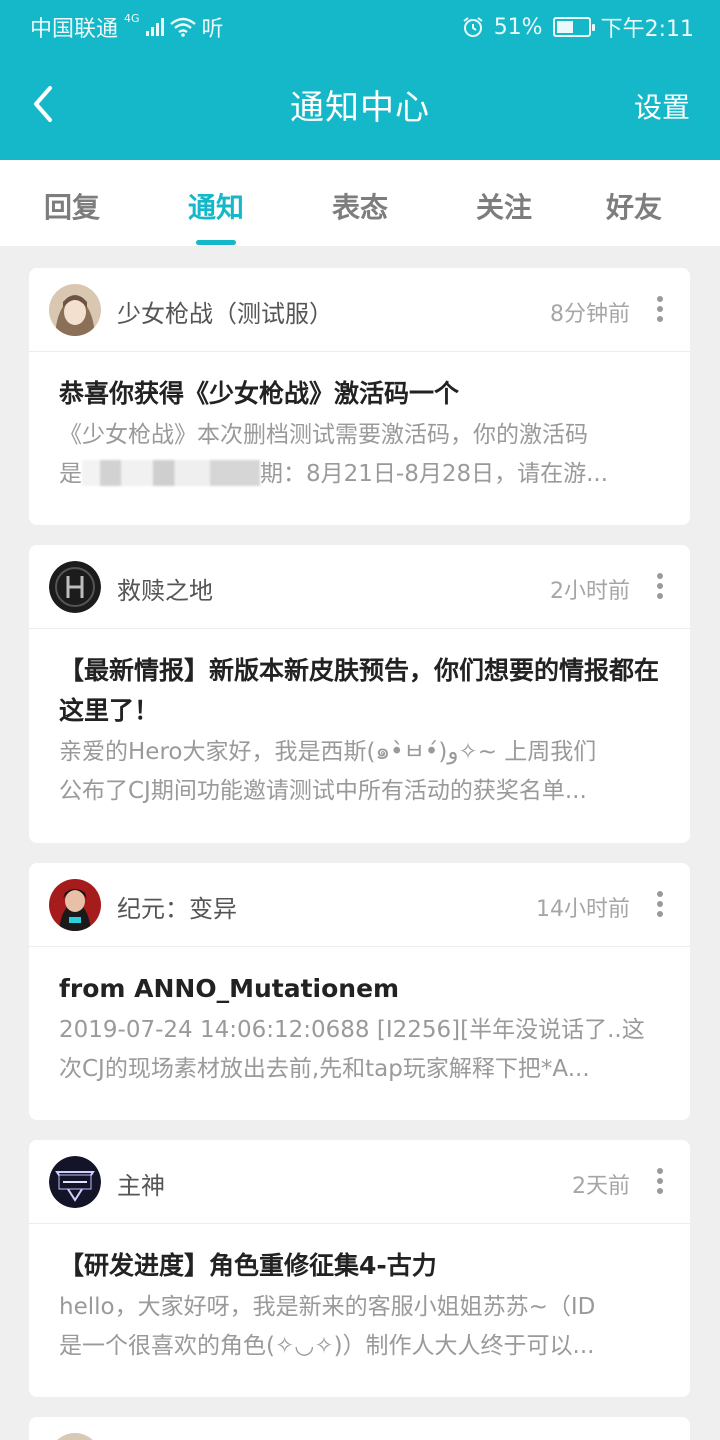 The height and width of the screenshot is (1440, 720). I want to click on battery-icon, so click(573, 27).